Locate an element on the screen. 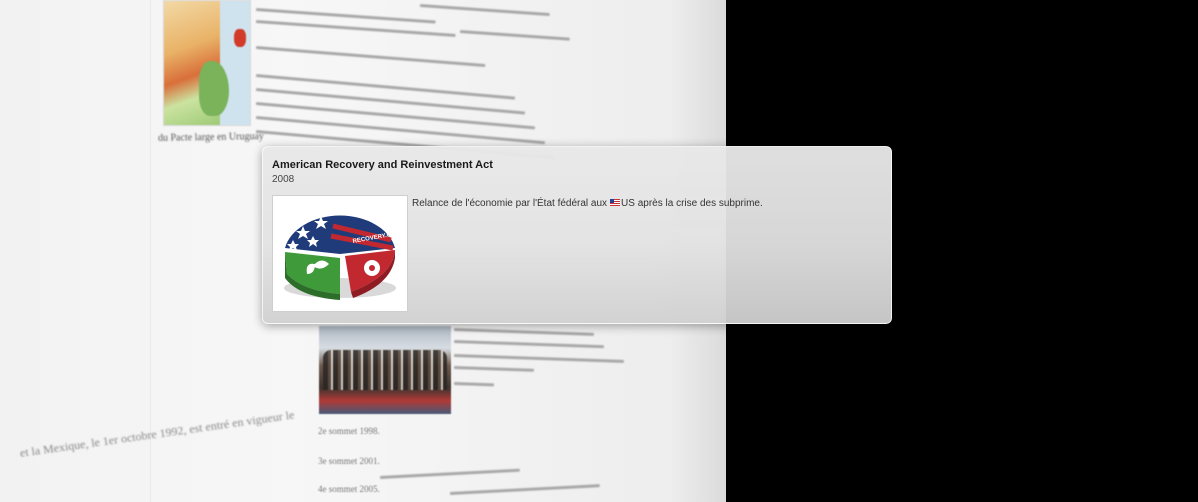 This screenshot has height=502, width=1198. timeline-entry: 4e sommet 2005. is located at coordinates (349, 489).